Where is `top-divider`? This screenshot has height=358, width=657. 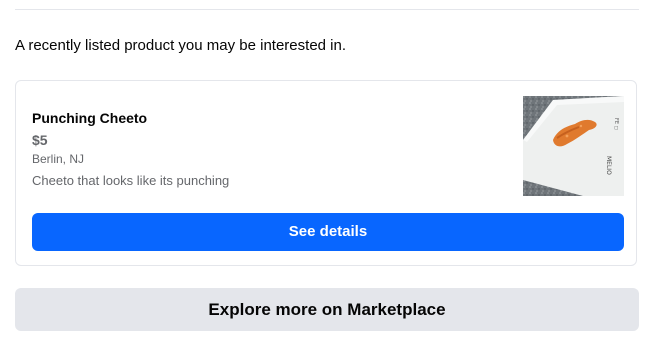
top-divider is located at coordinates (327, 9).